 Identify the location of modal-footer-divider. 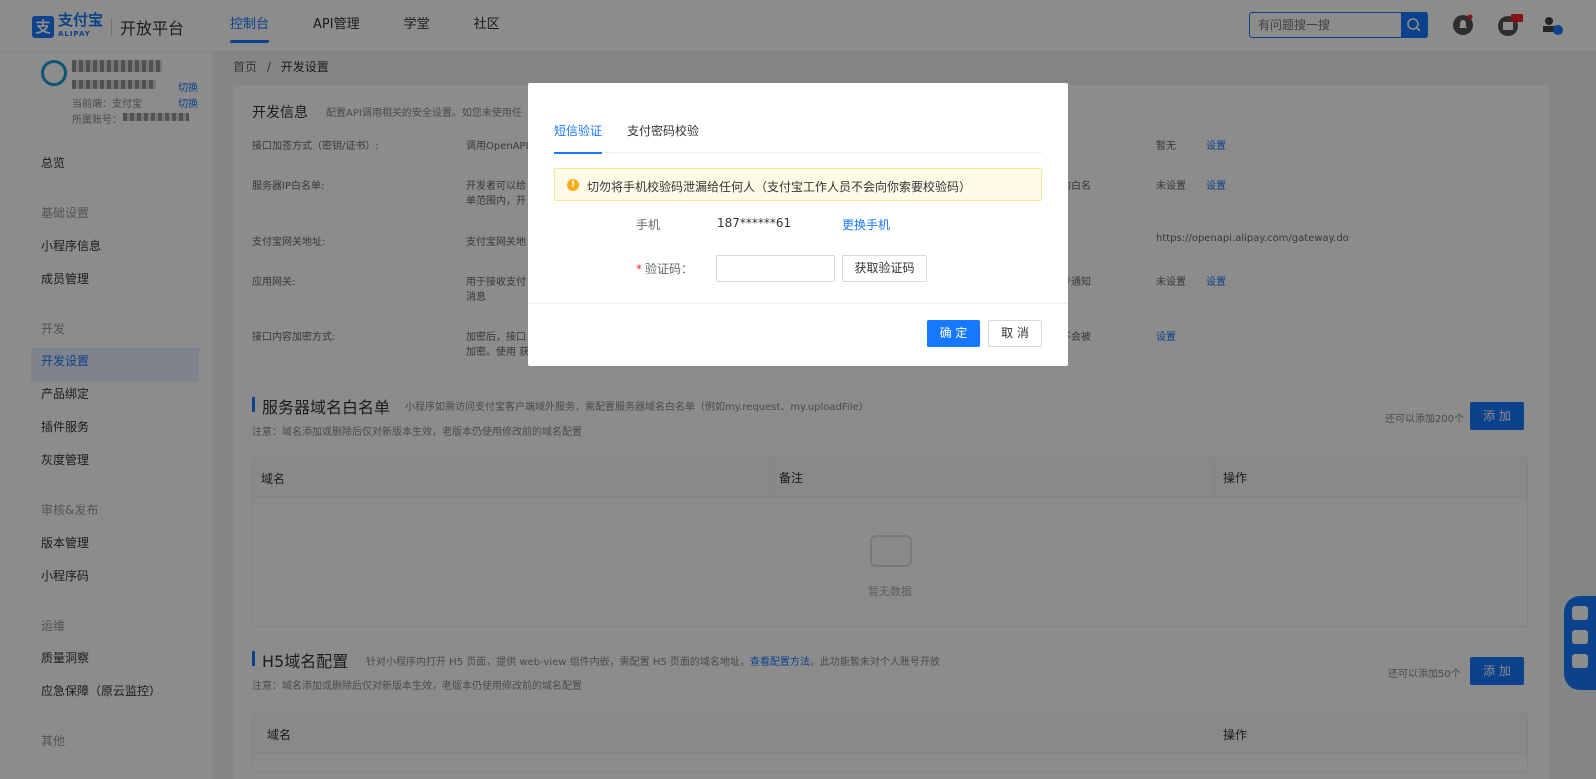
(798, 303).